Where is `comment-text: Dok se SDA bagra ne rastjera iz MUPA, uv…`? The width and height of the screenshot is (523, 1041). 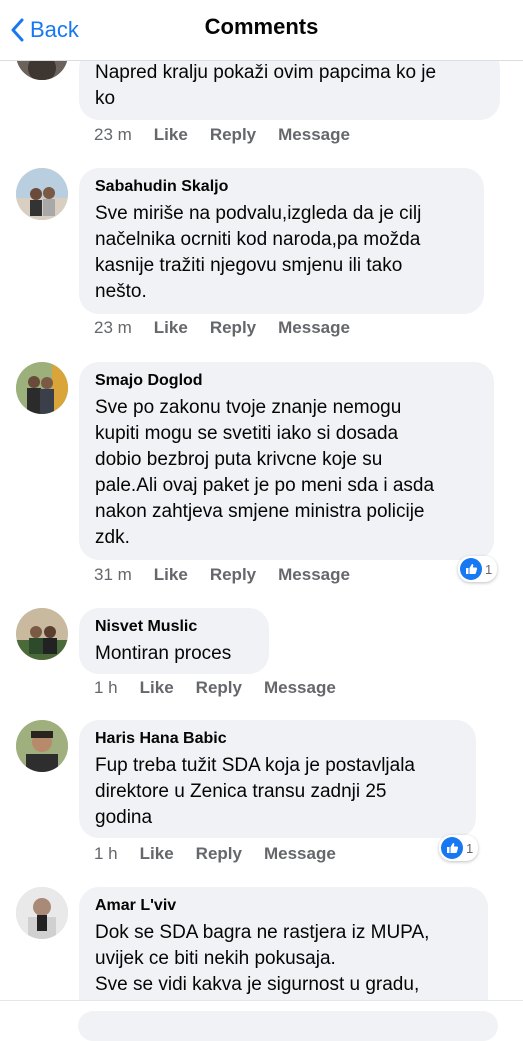 comment-text: Dok se SDA bagra ne rastjera iz MUPA, uv… is located at coordinates (262, 958).